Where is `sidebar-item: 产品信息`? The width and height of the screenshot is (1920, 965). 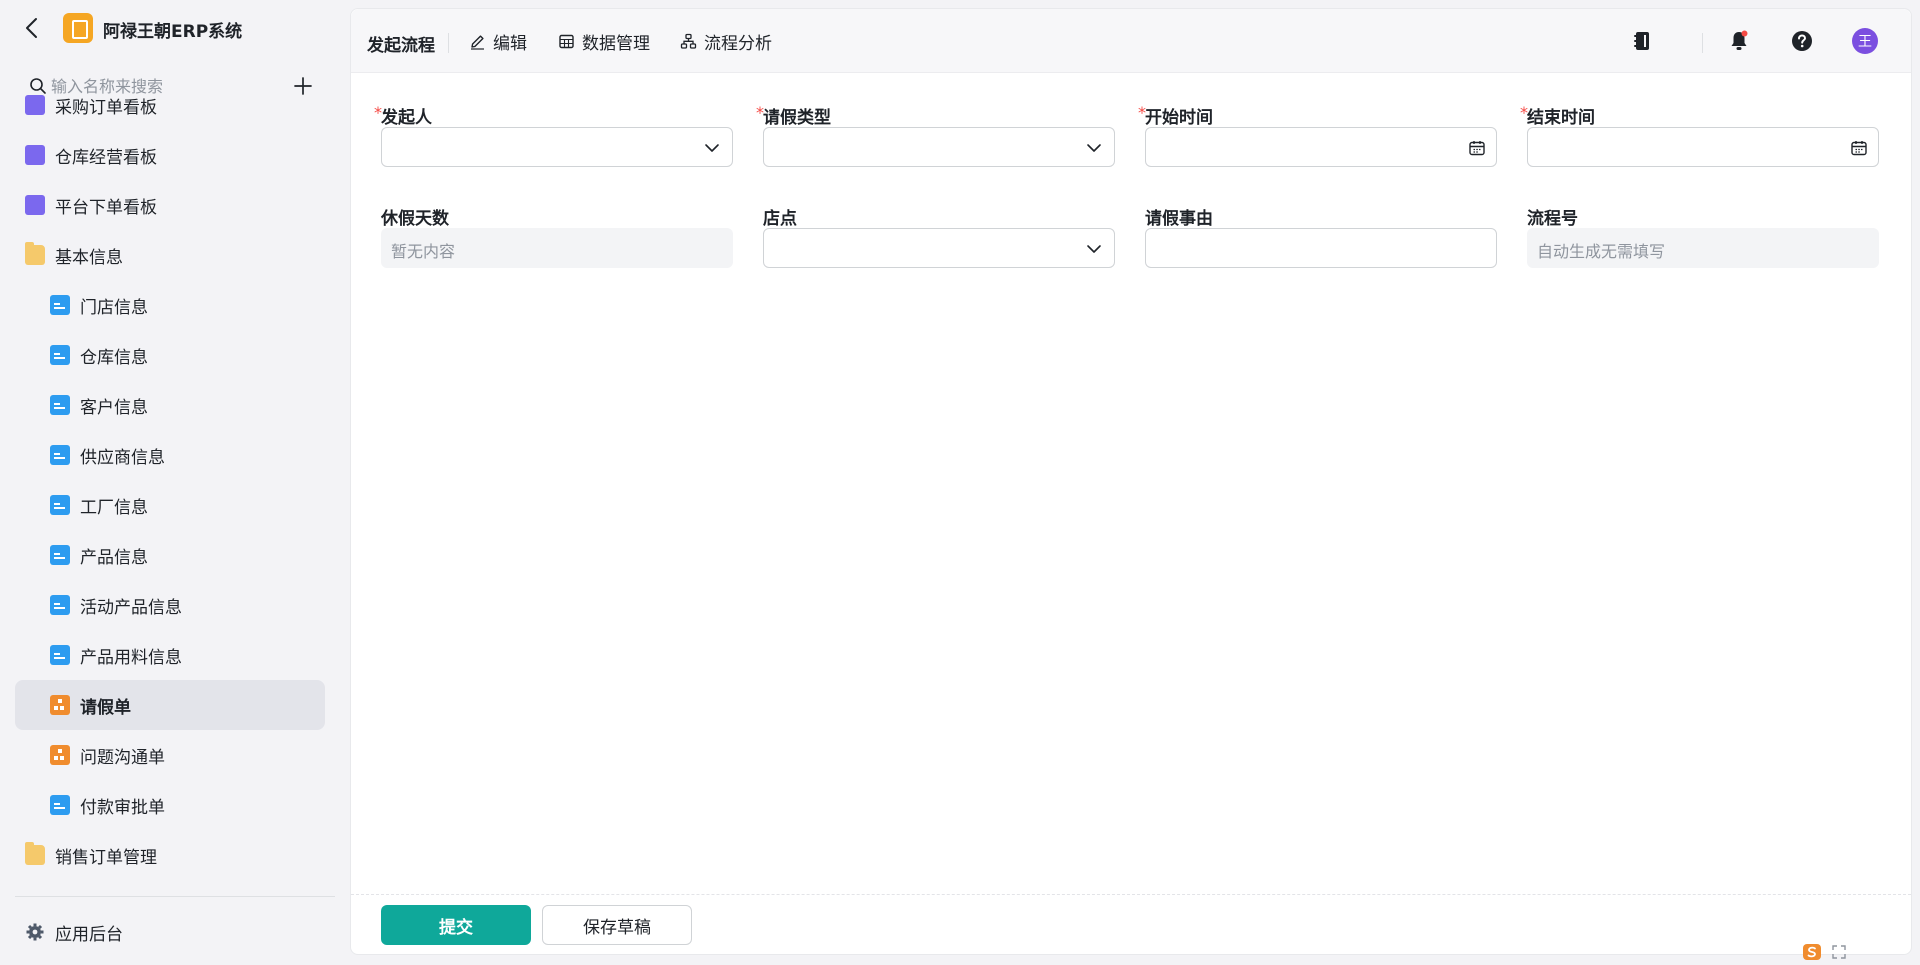 sidebar-item: 产品信息 is located at coordinates (170, 555).